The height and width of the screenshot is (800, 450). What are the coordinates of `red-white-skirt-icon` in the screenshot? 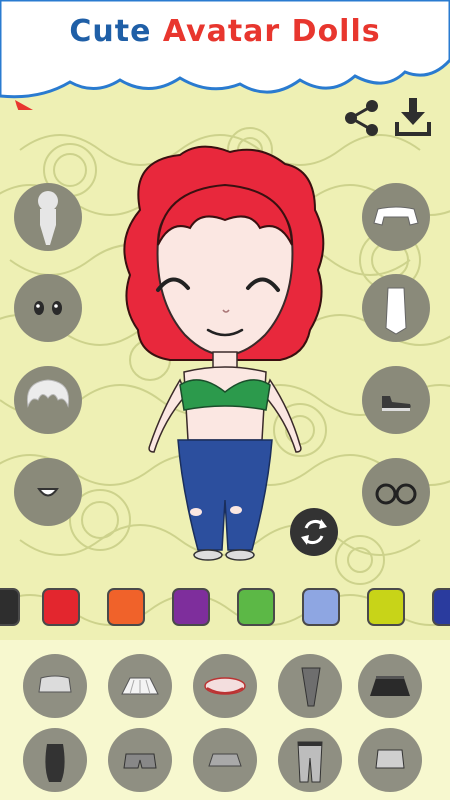 It's located at (225, 686).